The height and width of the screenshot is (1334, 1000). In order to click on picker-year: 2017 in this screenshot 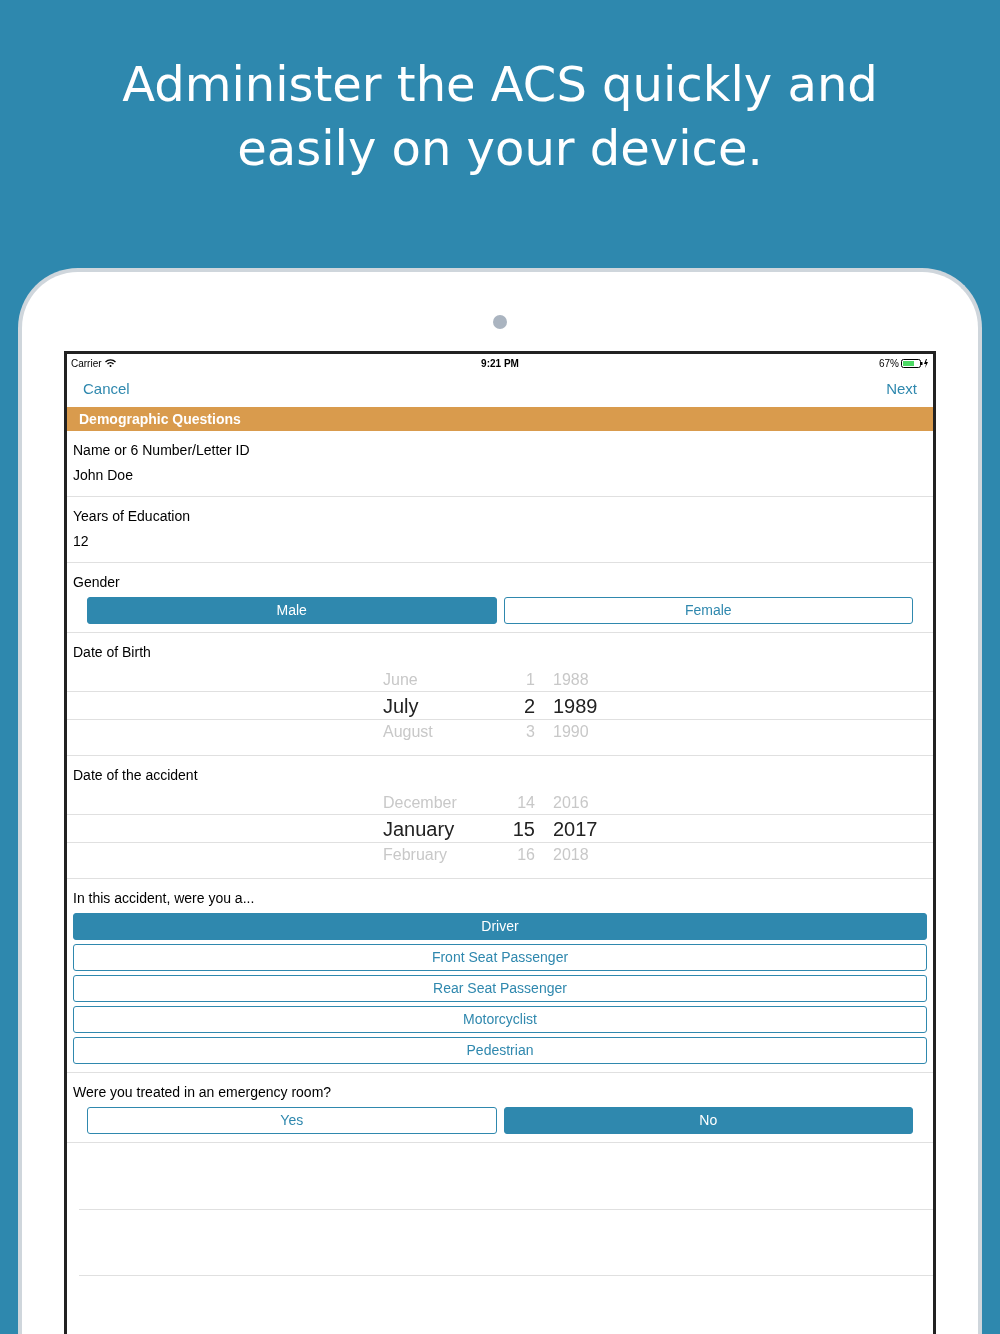, I will do `click(575, 828)`.